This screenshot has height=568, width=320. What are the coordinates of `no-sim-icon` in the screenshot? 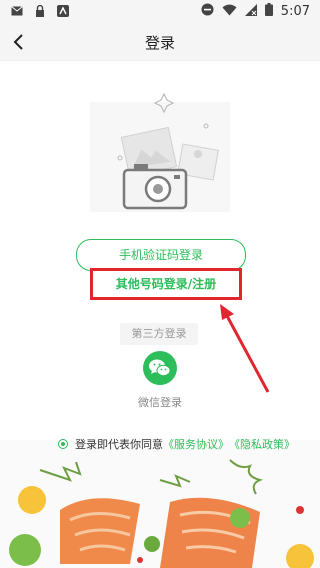 It's located at (250, 11).